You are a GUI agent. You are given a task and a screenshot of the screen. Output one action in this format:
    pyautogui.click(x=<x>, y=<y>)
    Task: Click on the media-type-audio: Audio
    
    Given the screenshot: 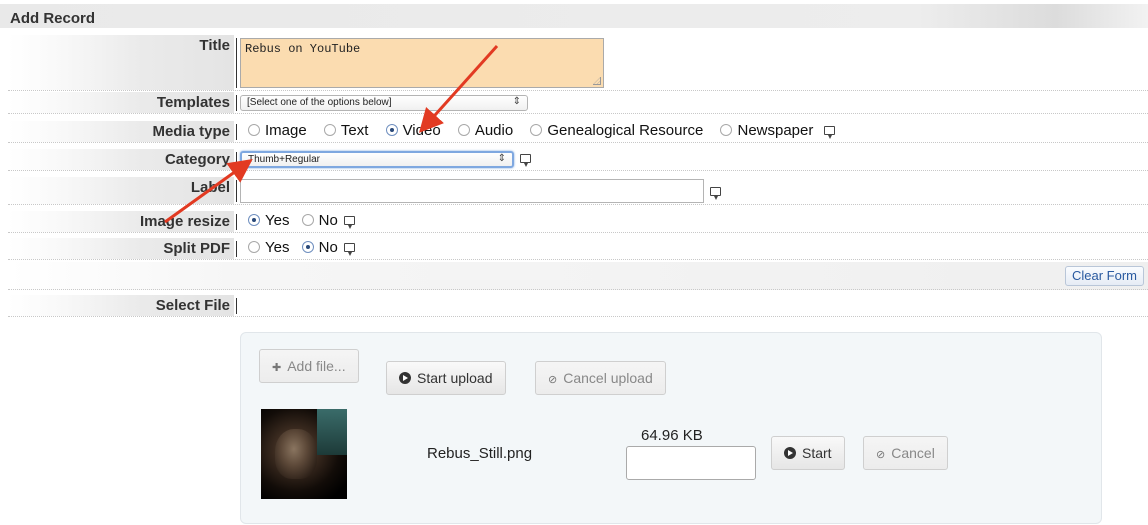 What is the action you would take?
    pyautogui.click(x=485, y=130)
    